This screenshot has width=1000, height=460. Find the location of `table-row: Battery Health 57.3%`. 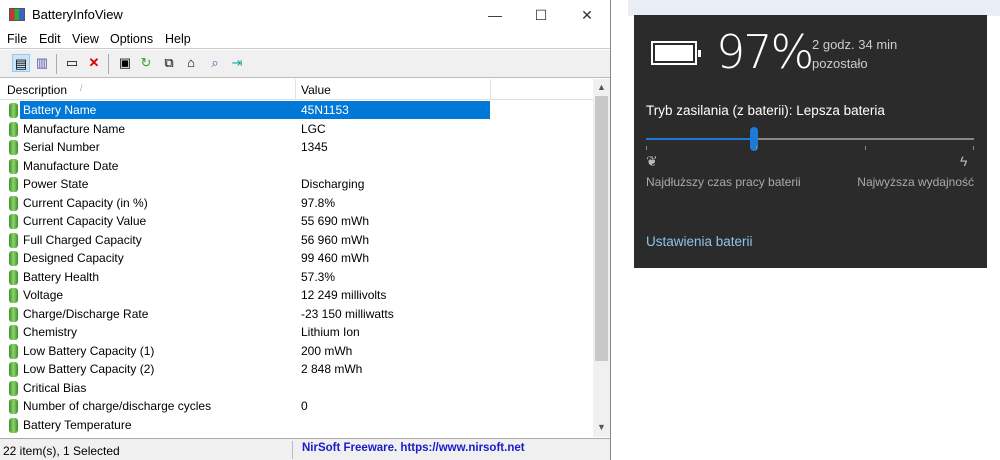

table-row: Battery Health 57.3% is located at coordinates (296, 277).